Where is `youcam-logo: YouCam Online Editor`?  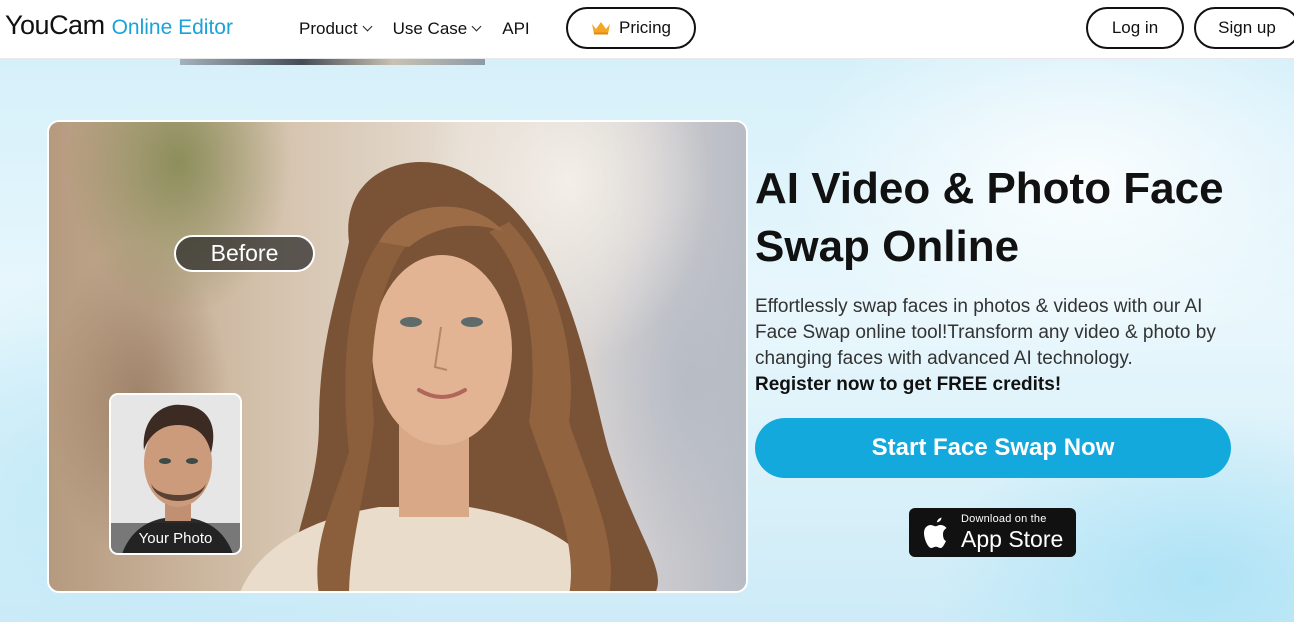 youcam-logo: YouCam Online Editor is located at coordinates (119, 25).